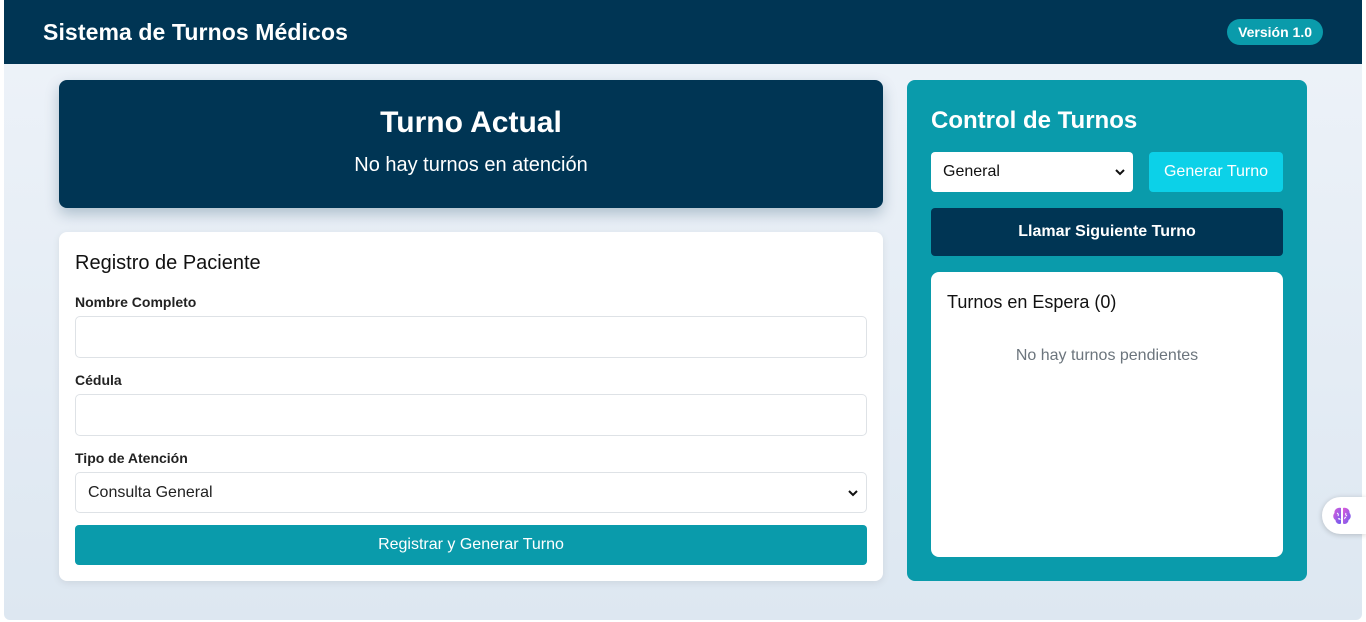 This screenshot has height=622, width=1366. Describe the element at coordinates (471, 545) in the screenshot. I see `register-button: Registrar y Generar Turno` at that location.